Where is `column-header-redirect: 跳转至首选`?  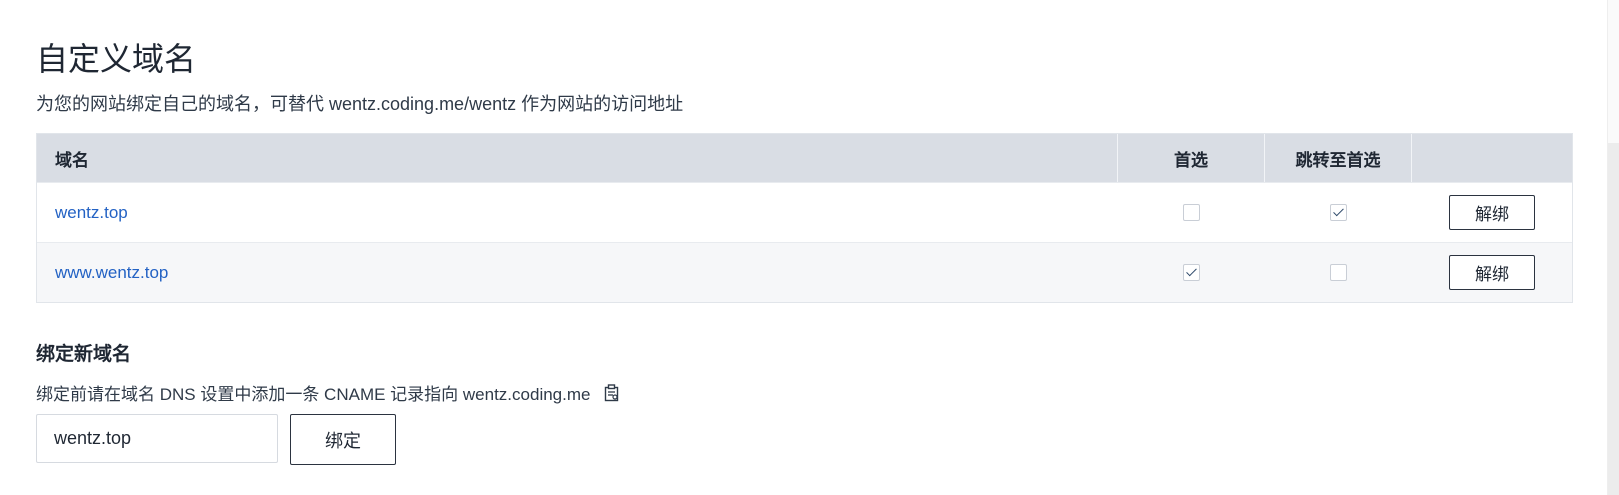 column-header-redirect: 跳转至首选 is located at coordinates (1338, 158).